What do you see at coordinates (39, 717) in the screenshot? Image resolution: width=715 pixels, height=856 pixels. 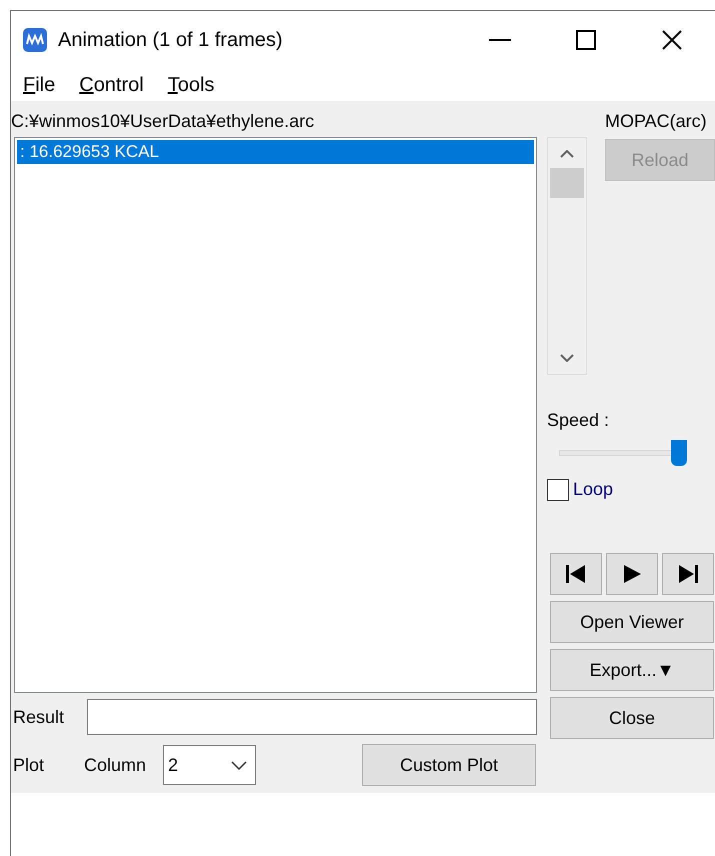 I see `result-label: Result` at bounding box center [39, 717].